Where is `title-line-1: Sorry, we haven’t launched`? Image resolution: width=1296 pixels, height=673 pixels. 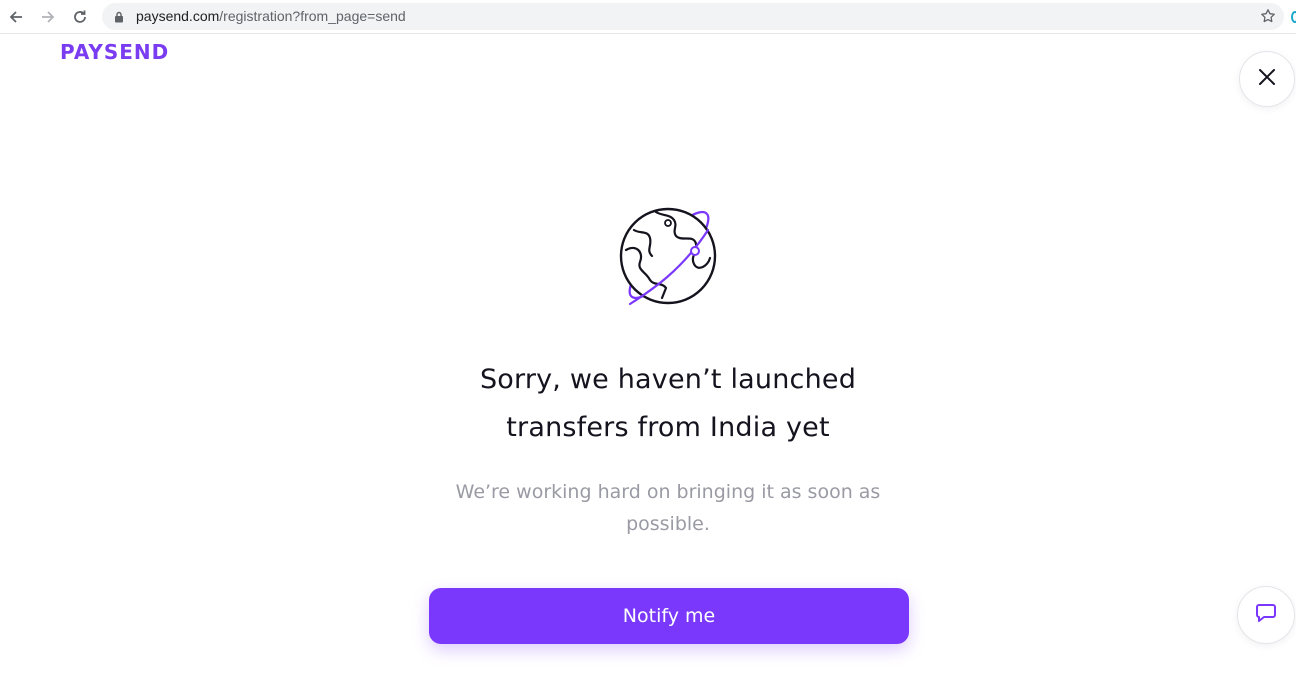
title-line-1: Sorry, we haven’t launched is located at coordinates (668, 379).